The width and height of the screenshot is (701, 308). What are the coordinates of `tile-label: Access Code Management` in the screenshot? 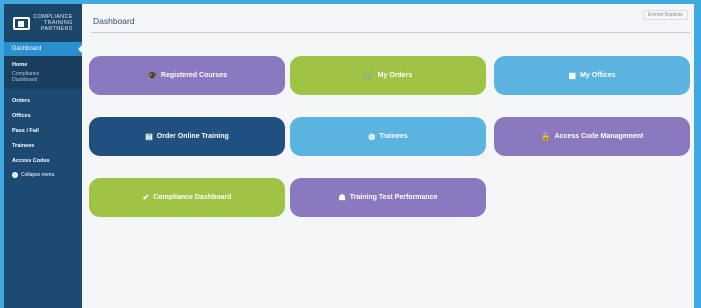 It's located at (599, 136).